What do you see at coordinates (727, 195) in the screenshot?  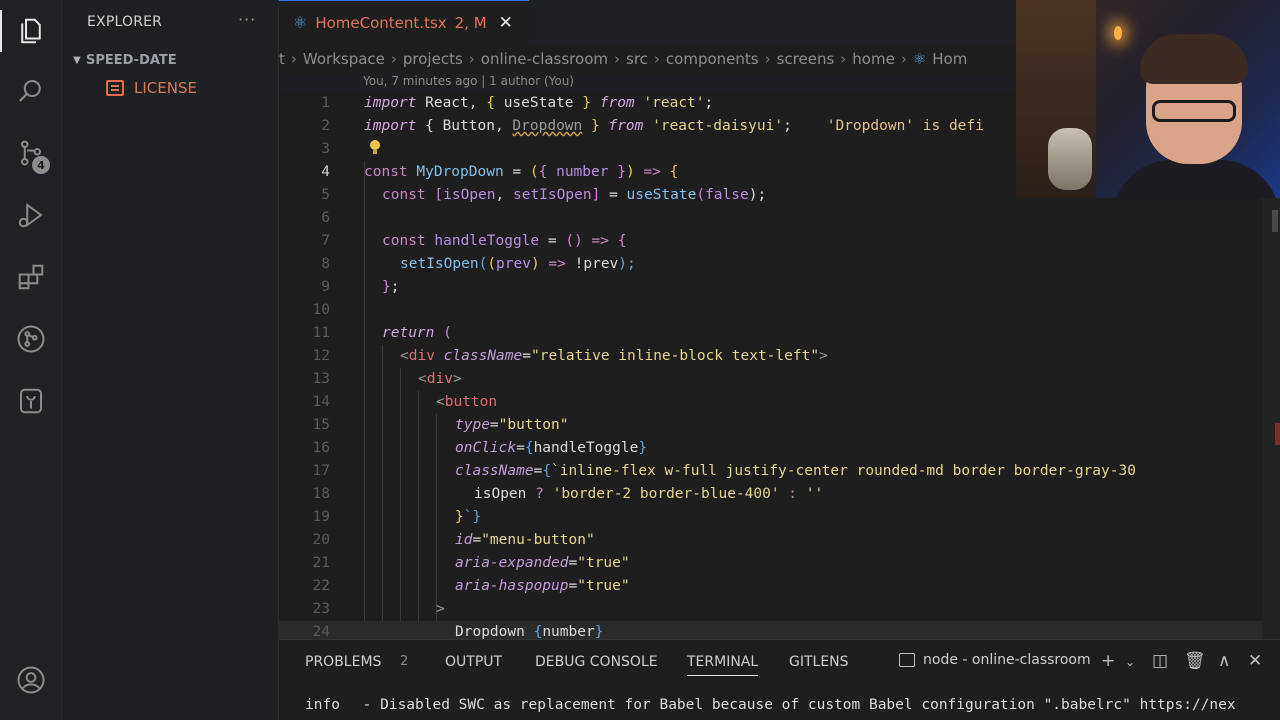 I see `token: false` at bounding box center [727, 195].